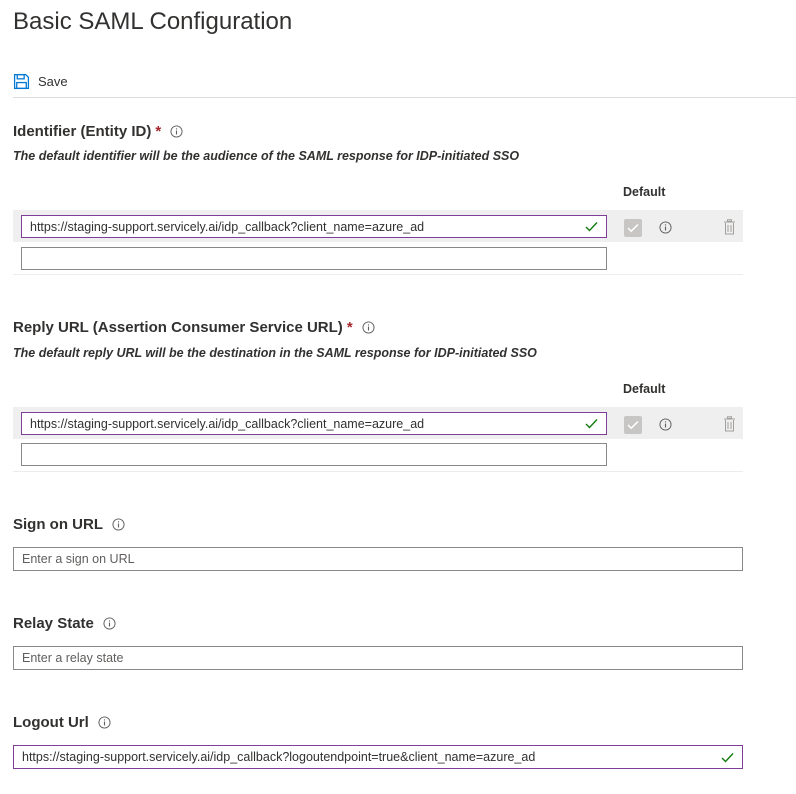 The height and width of the screenshot is (794, 796). What do you see at coordinates (378, 471) in the screenshot?
I see `reply-url-divider` at bounding box center [378, 471].